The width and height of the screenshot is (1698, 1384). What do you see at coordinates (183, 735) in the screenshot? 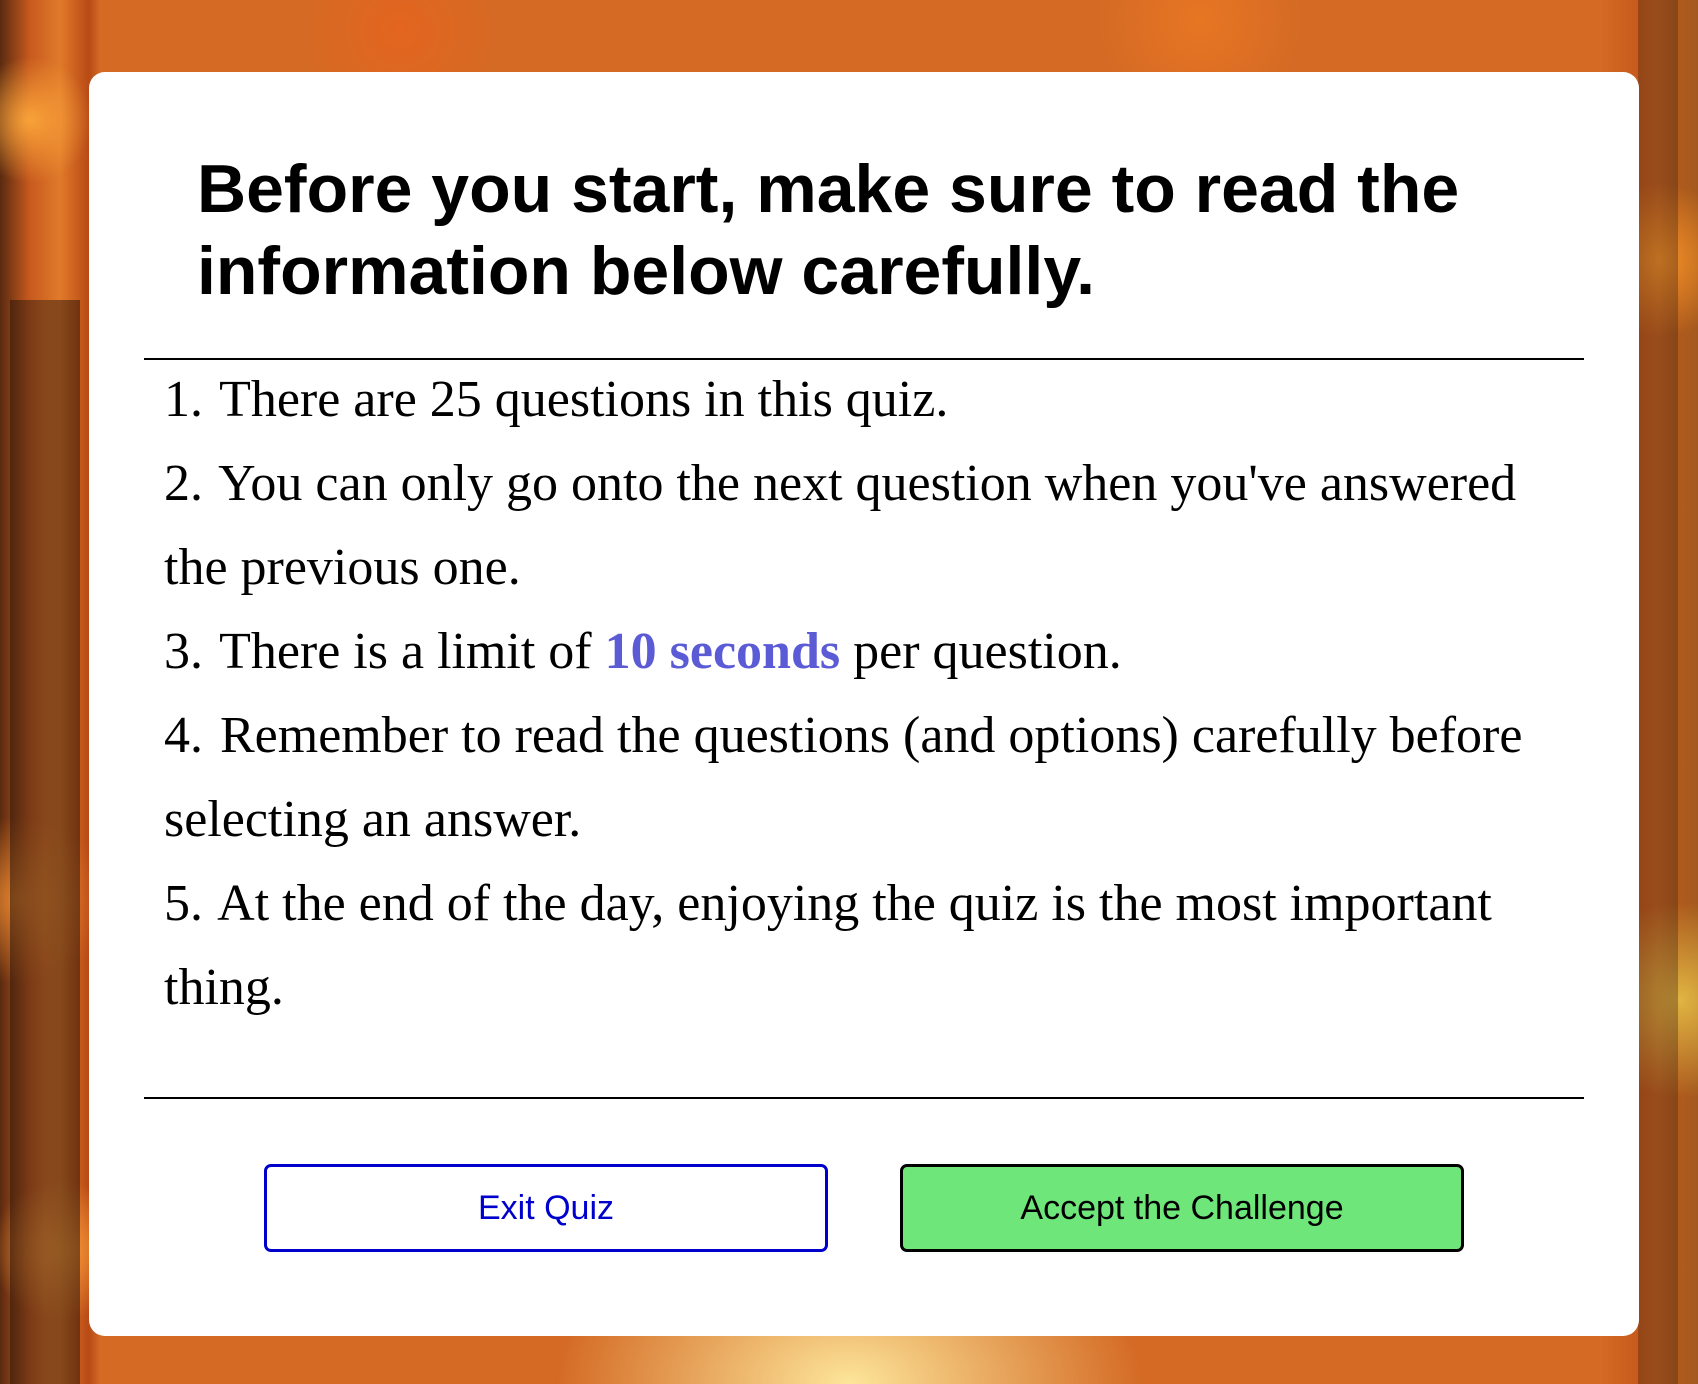
I see `rule-number: 4.` at bounding box center [183, 735].